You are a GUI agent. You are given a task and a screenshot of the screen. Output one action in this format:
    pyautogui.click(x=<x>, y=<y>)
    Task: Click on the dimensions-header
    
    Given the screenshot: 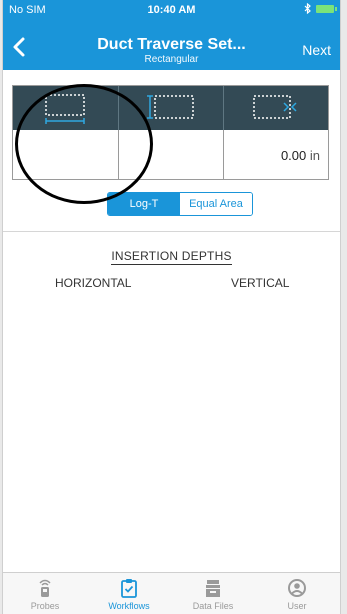 What is the action you would take?
    pyautogui.click(x=170, y=108)
    